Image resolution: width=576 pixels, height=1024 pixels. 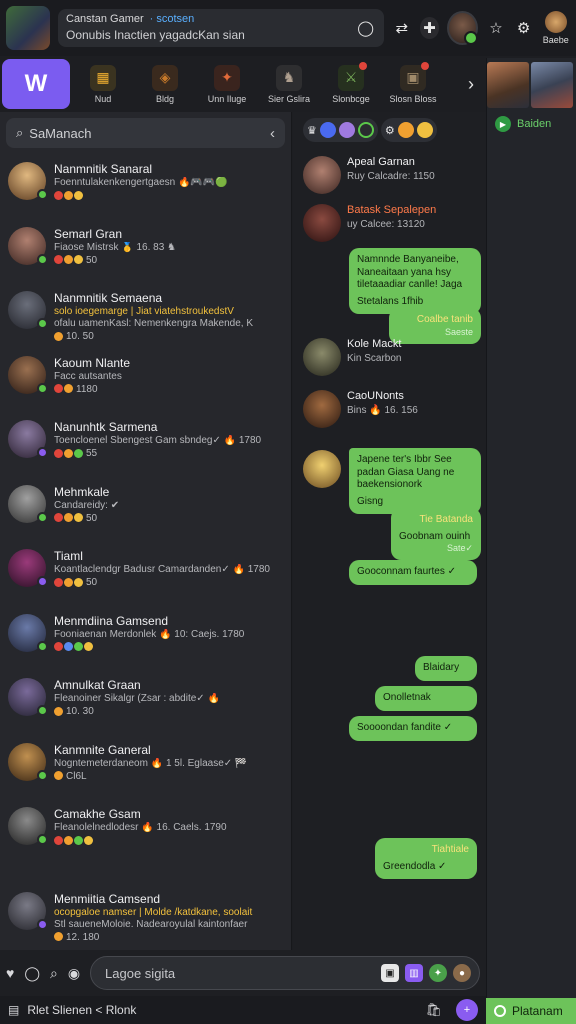 I want to click on game-tab-3: ♞ Sier Gslira, so click(x=289, y=84).